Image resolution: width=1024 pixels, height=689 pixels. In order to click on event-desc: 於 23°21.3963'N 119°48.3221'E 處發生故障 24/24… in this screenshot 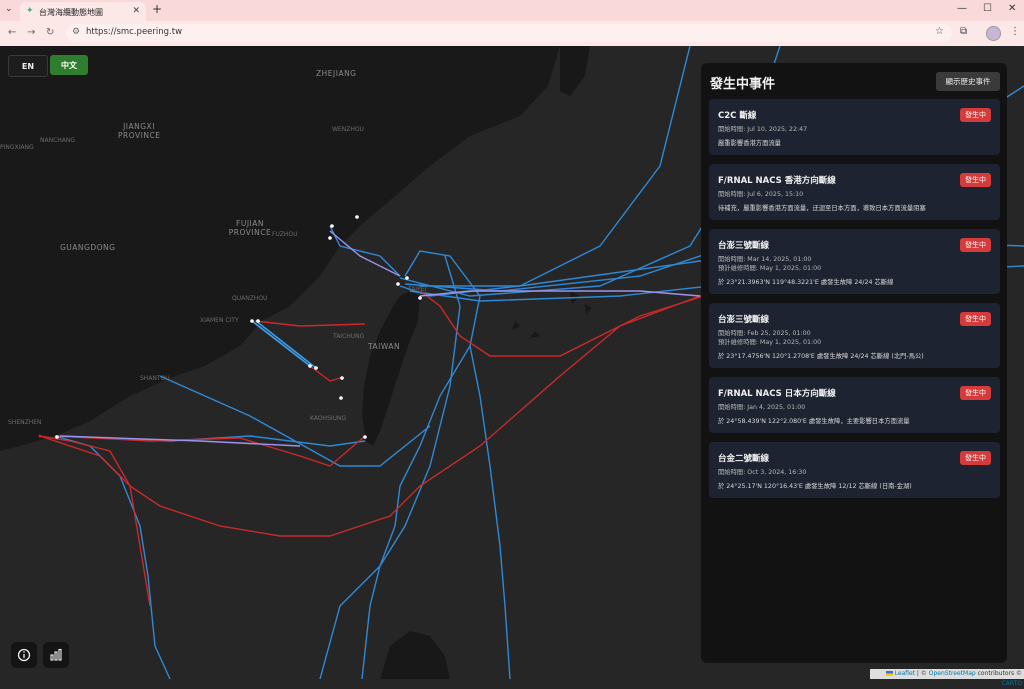, I will do `click(806, 282)`.